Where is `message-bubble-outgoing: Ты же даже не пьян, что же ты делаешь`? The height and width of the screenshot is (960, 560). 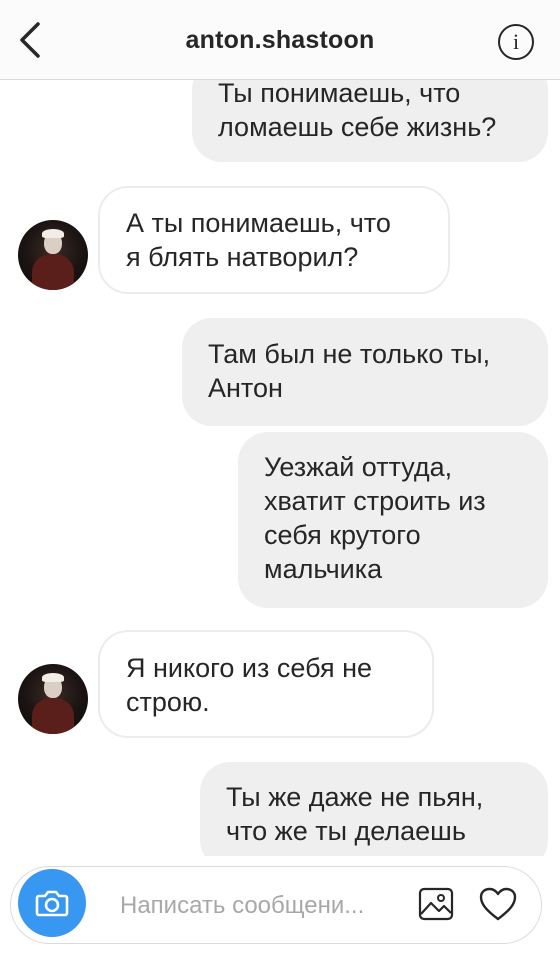 message-bubble-outgoing: Ты же даже не пьян, что же ты делаешь is located at coordinates (374, 809).